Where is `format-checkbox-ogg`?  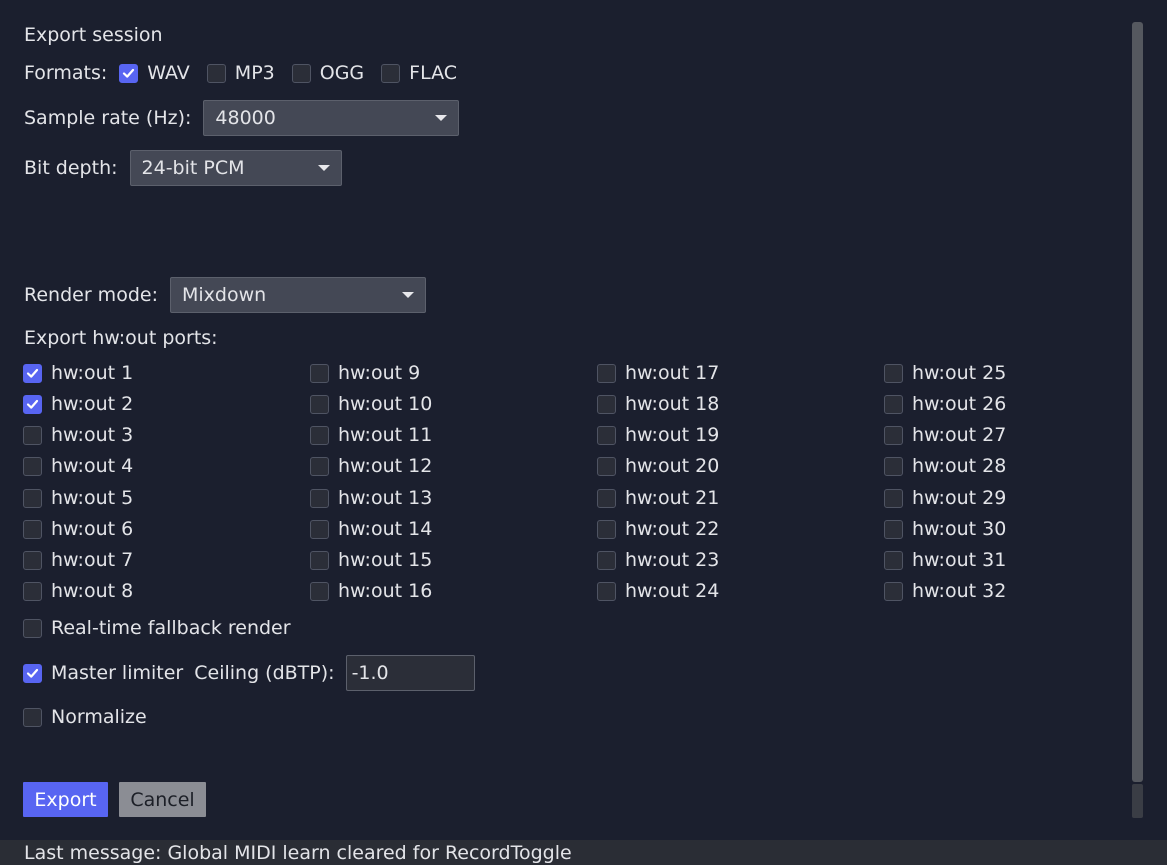
format-checkbox-ogg is located at coordinates (301, 73).